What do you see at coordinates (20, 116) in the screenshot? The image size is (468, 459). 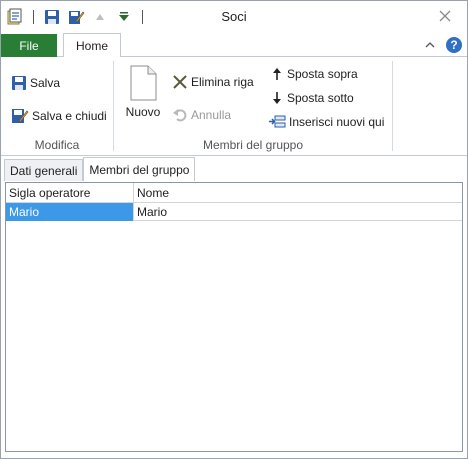 I see `save-close-icon` at bounding box center [20, 116].